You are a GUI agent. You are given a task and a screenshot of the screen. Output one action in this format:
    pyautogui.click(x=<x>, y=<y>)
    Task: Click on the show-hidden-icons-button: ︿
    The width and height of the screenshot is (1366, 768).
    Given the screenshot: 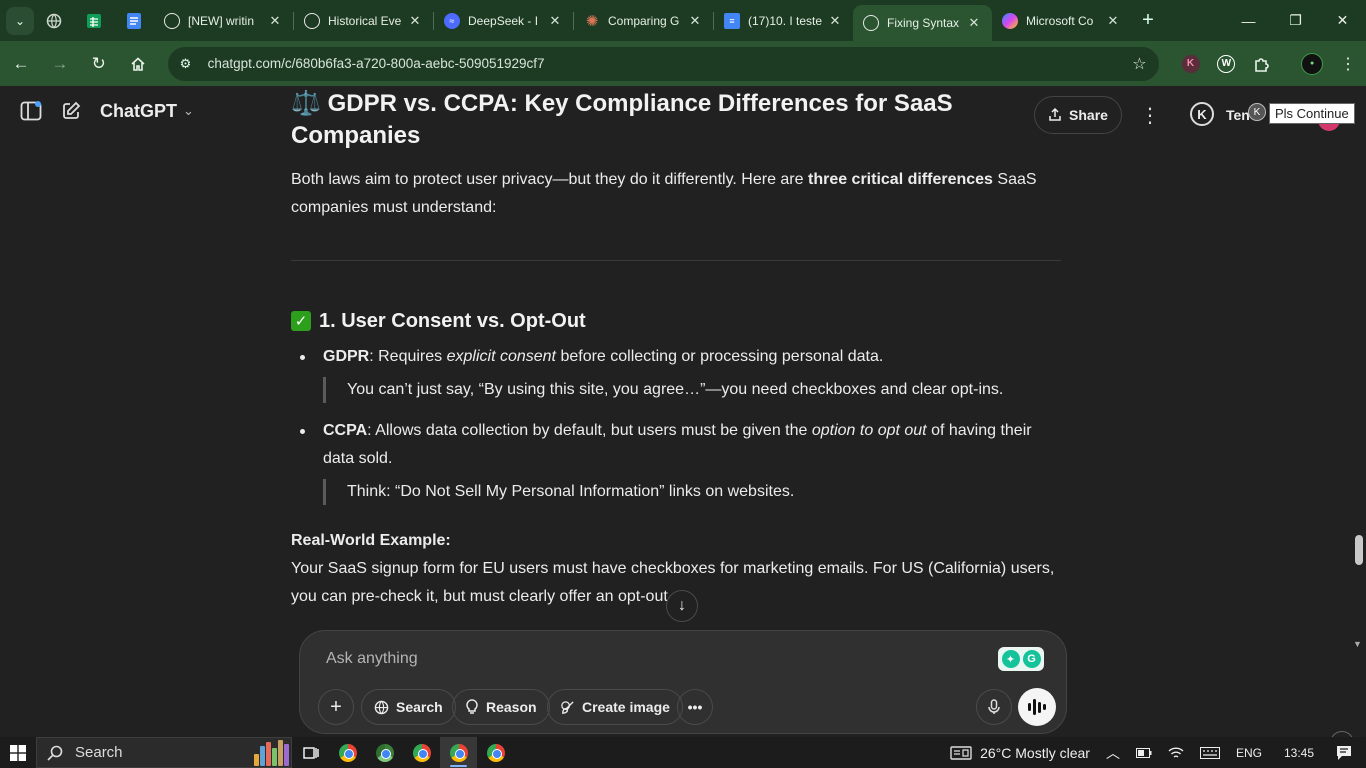 What is the action you would take?
    pyautogui.click(x=1113, y=753)
    